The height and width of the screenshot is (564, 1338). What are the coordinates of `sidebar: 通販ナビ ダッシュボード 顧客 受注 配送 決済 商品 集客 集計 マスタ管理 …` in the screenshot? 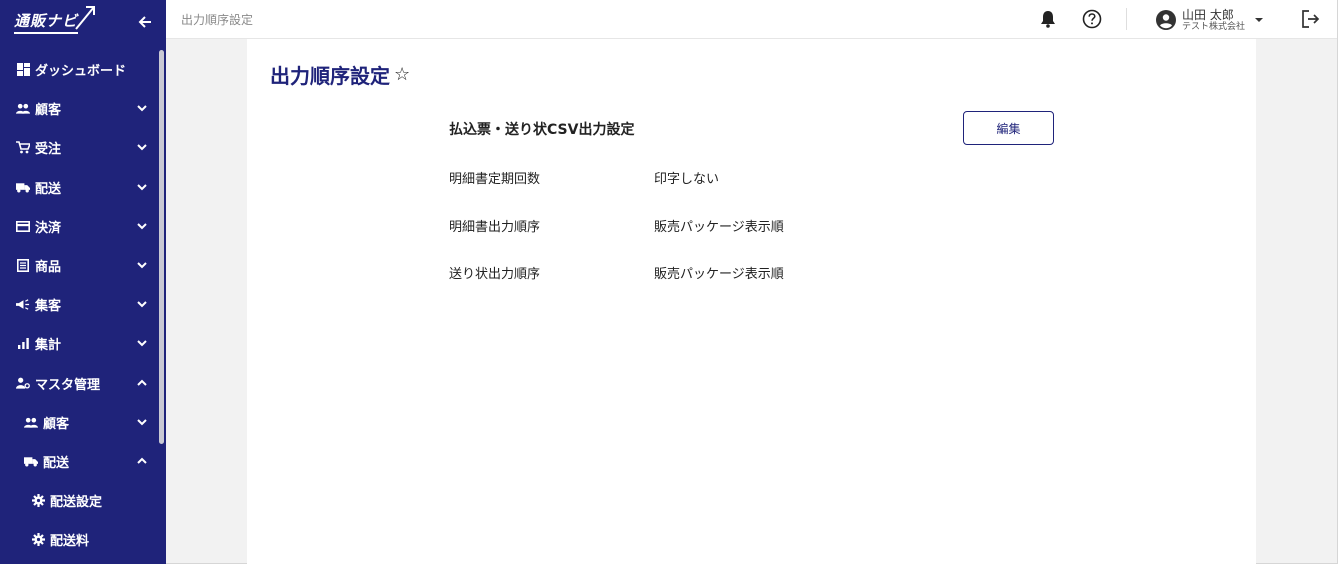 It's located at (83, 282).